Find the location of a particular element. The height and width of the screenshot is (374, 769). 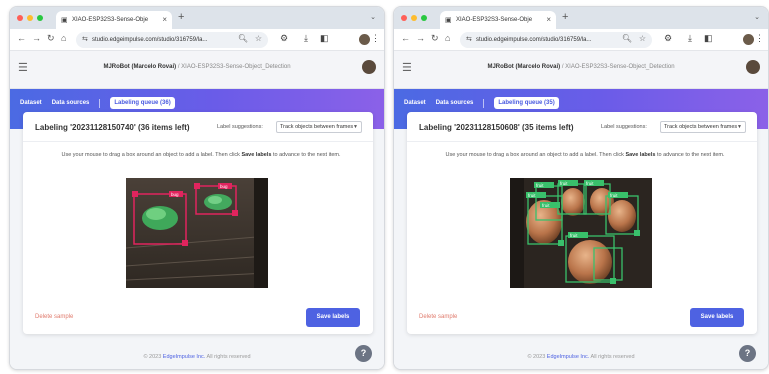

nav-divider is located at coordinates (100, 103).